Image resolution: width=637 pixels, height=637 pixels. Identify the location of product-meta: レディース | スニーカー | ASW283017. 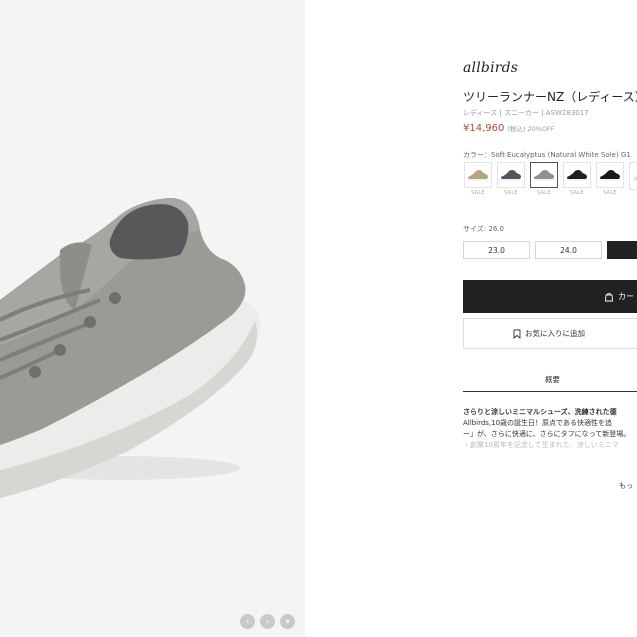
(526, 113).